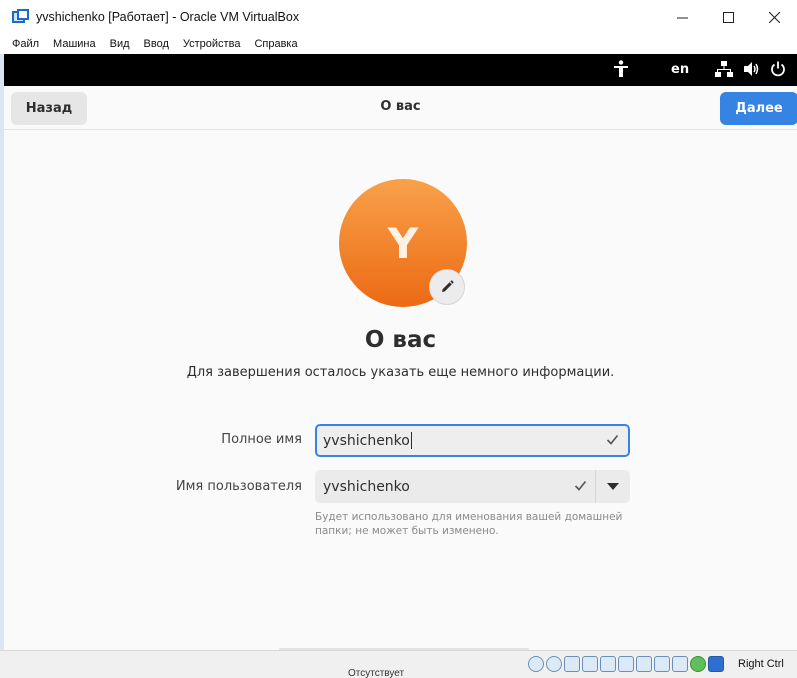 Image resolution: width=797 pixels, height=678 pixels. I want to click on shared-folders-icon, so click(626, 664).